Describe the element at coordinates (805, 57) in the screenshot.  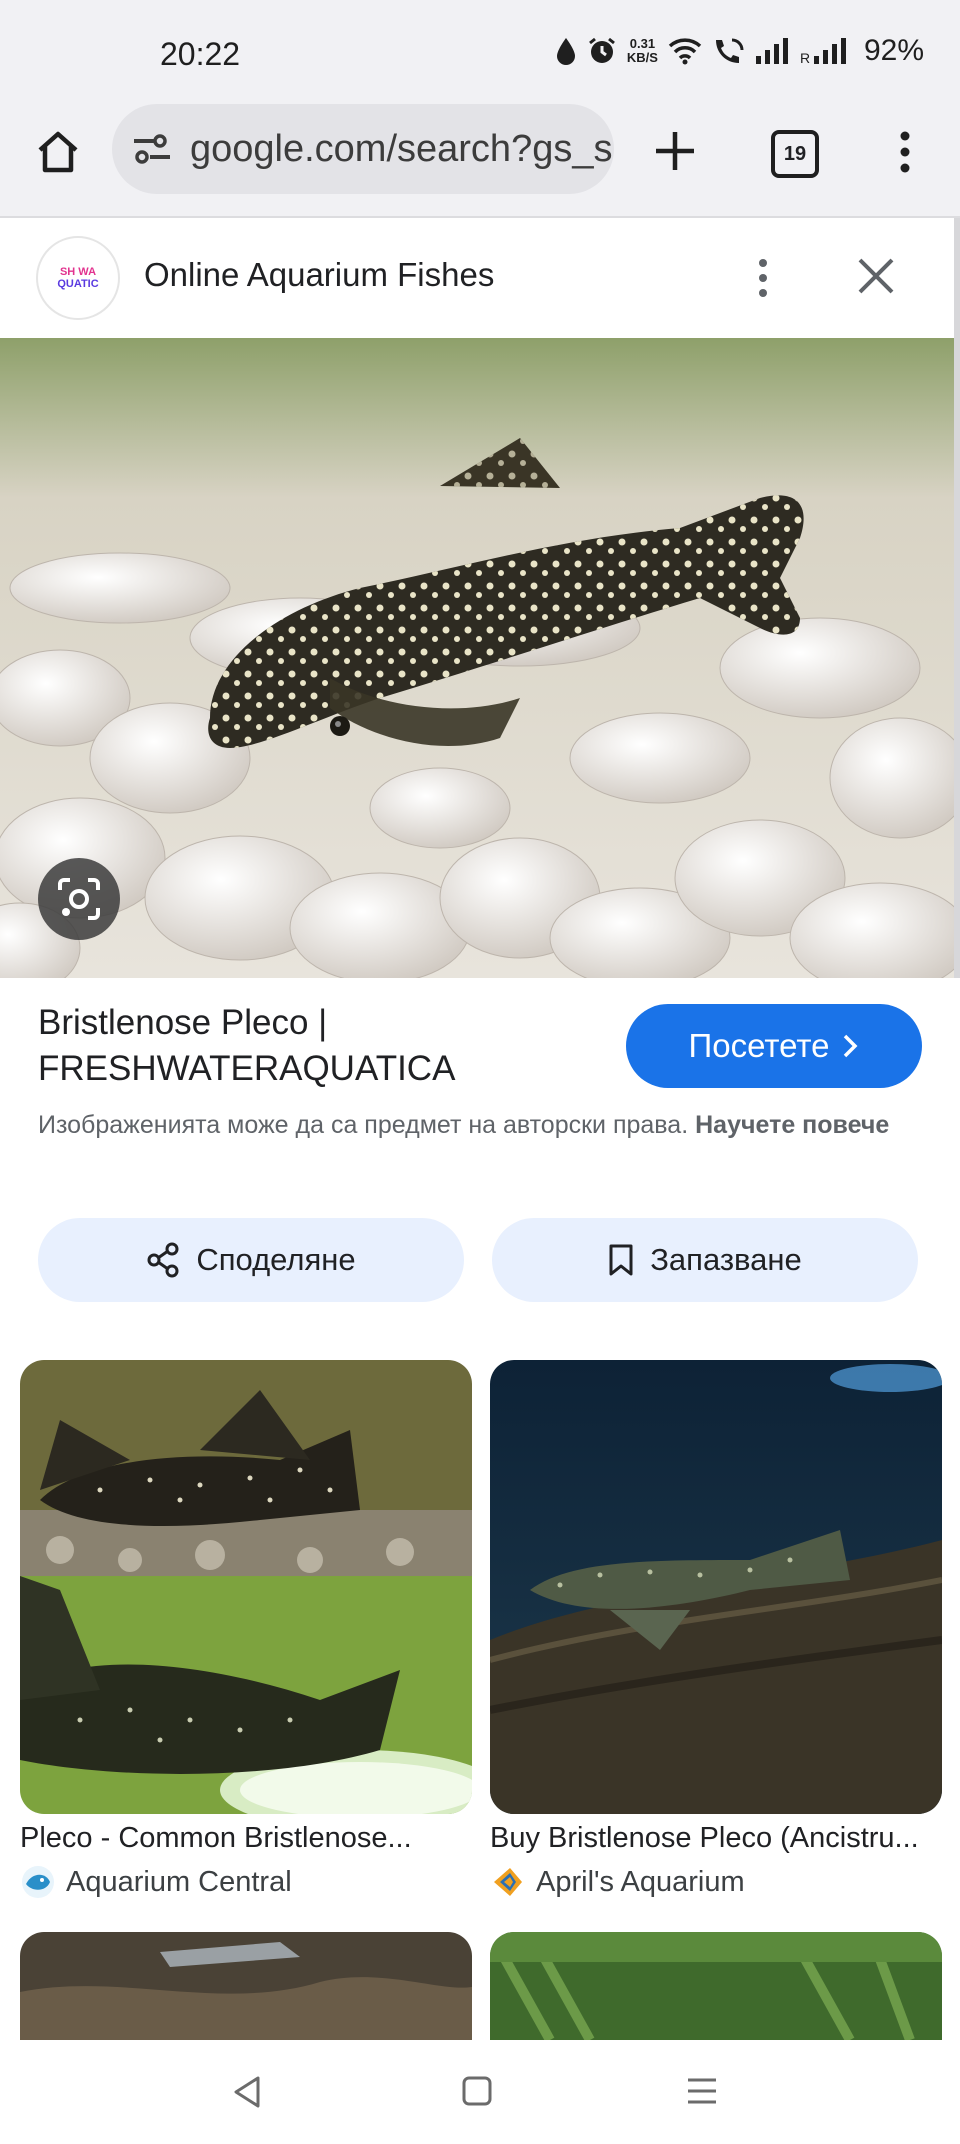
I see `svg-text: R` at that location.